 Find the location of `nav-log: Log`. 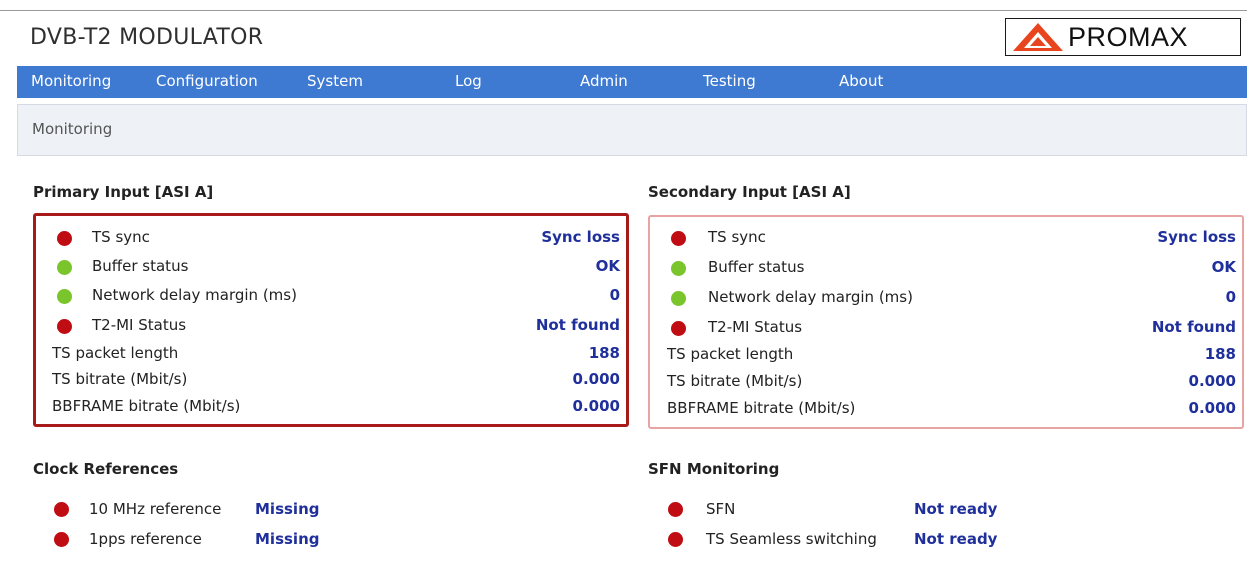

nav-log: Log is located at coordinates (468, 81).